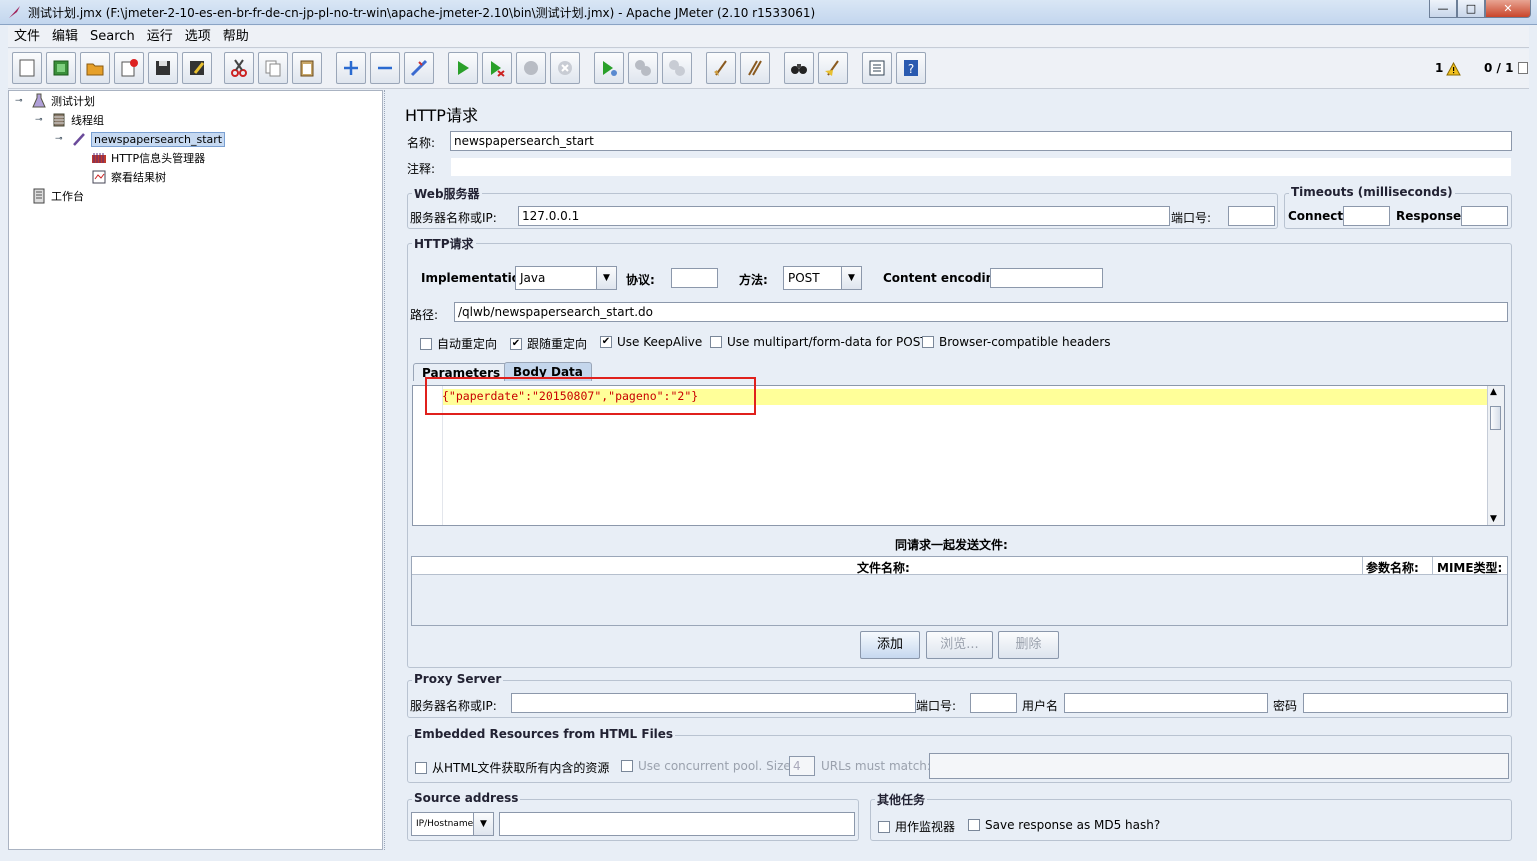 This screenshot has height=861, width=1537. I want to click on function-helper-button, so click(877, 68).